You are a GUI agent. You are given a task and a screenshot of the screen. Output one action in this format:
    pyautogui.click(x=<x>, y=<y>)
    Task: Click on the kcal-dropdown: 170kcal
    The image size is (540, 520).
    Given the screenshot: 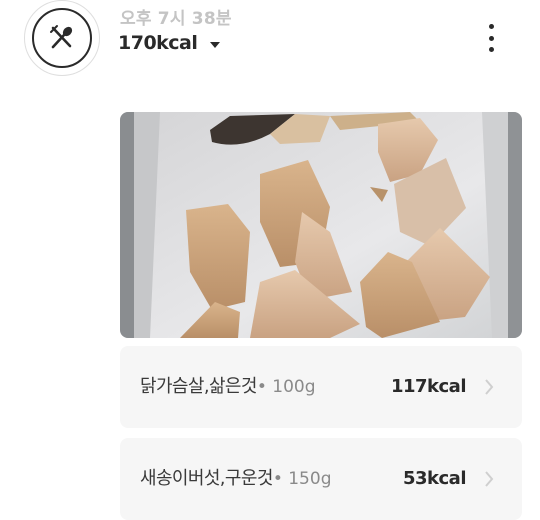 What is the action you would take?
    pyautogui.click(x=169, y=43)
    